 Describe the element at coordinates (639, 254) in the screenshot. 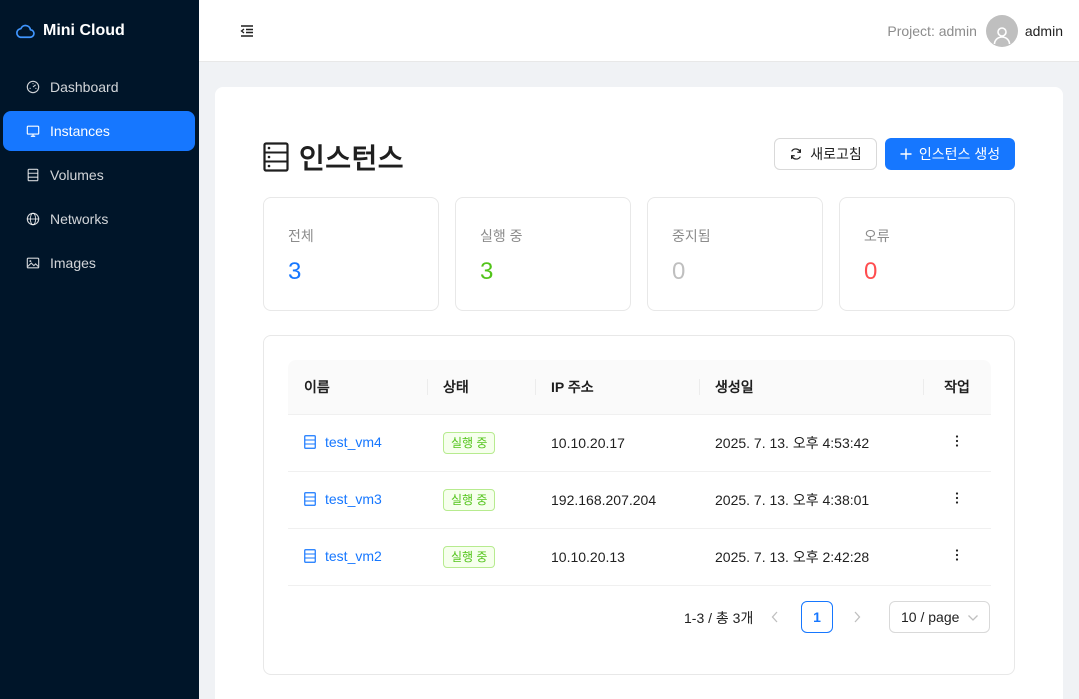

I see `stats-row: 전체 3 실행 중 3 중지됨 0 오류 0` at that location.